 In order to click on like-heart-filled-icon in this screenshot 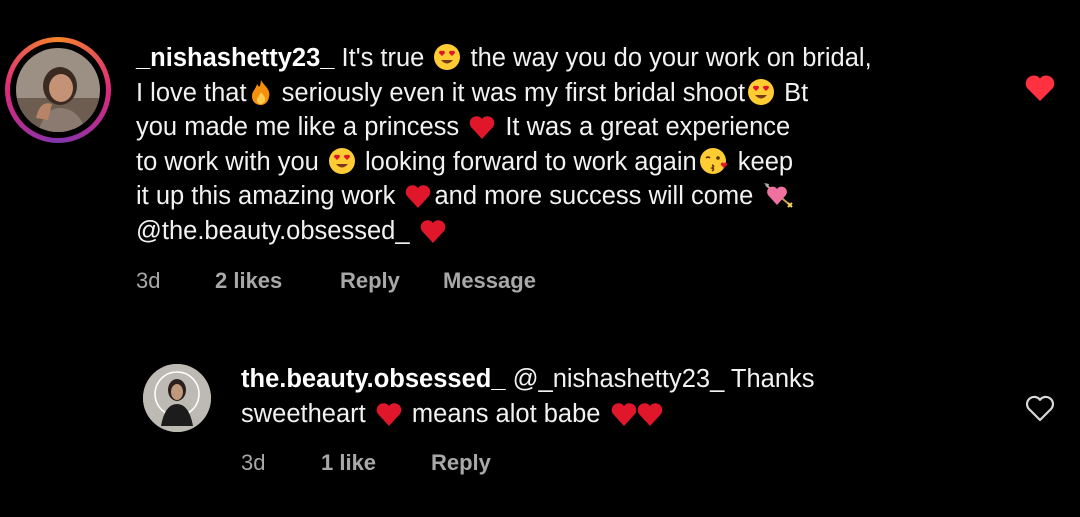, I will do `click(1040, 90)`.